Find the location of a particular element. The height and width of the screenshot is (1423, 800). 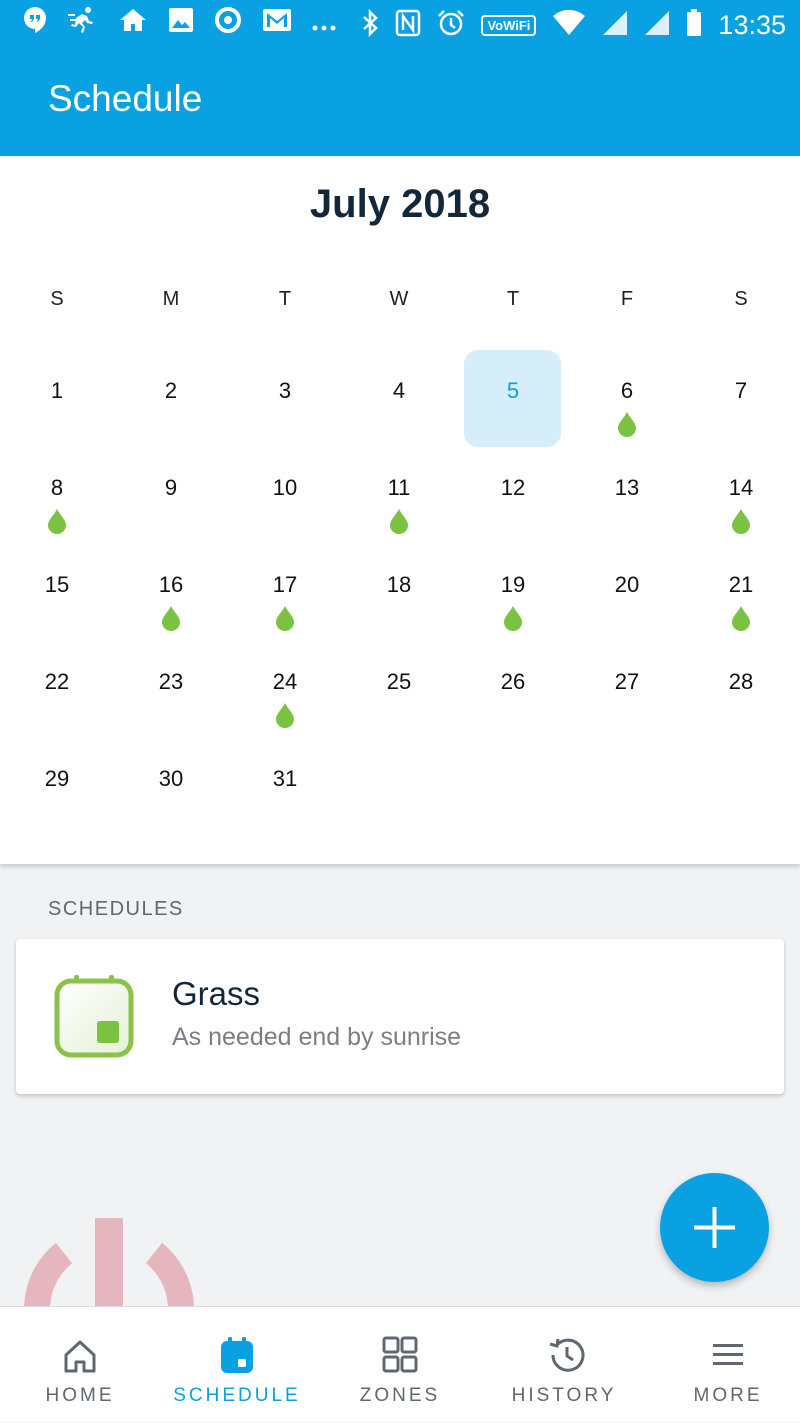

calendar-day: 23 is located at coordinates (171, 688).